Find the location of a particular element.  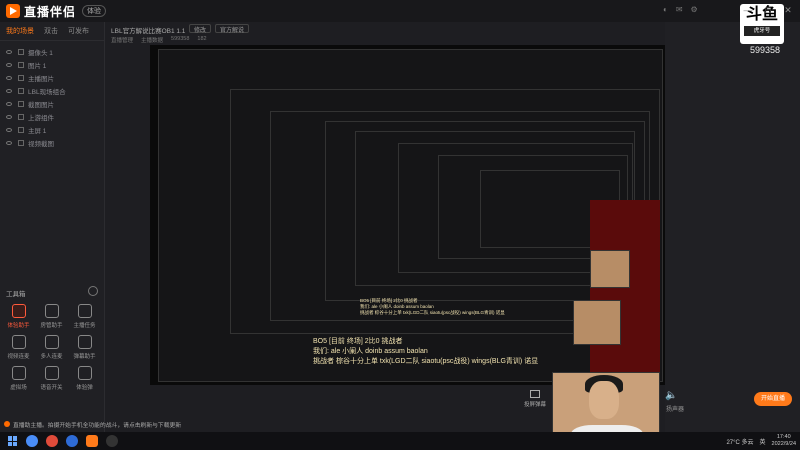

tool-button: 体验助手 is located at coordinates (18, 316).